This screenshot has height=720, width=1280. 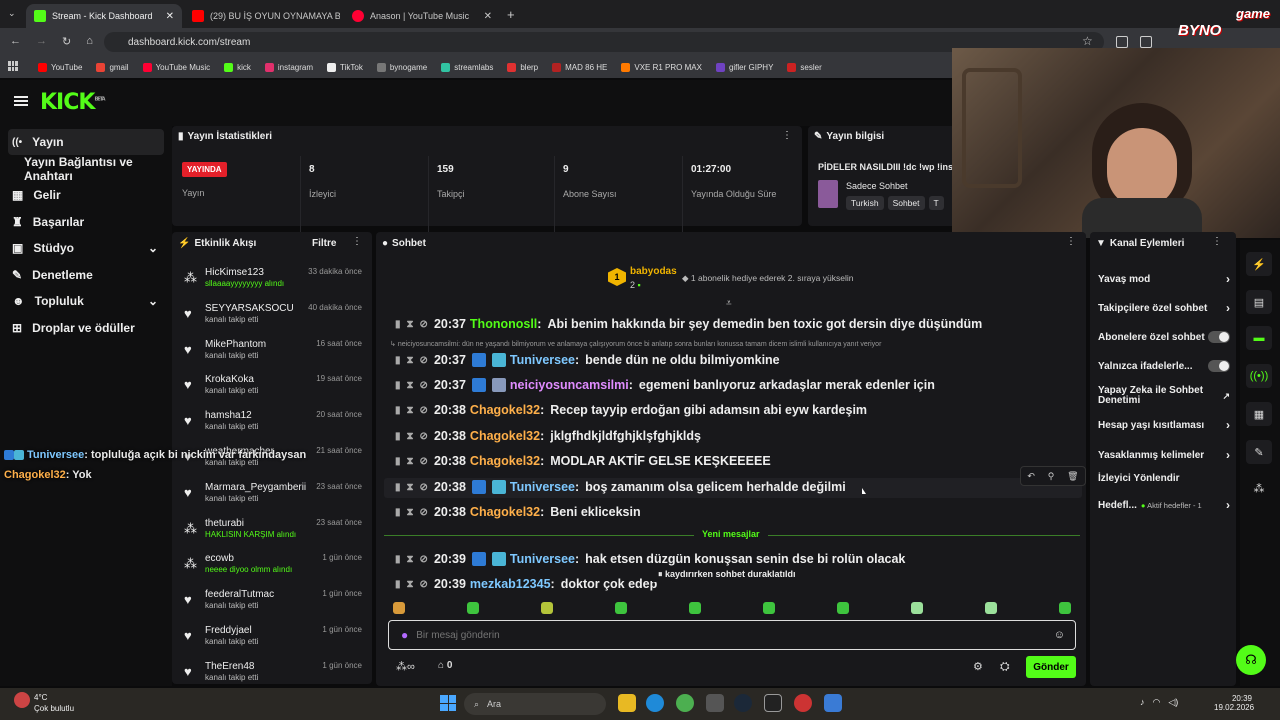 What do you see at coordinates (744, 67) in the screenshot?
I see `bookmark-item: gifler GIPHY` at bounding box center [744, 67].